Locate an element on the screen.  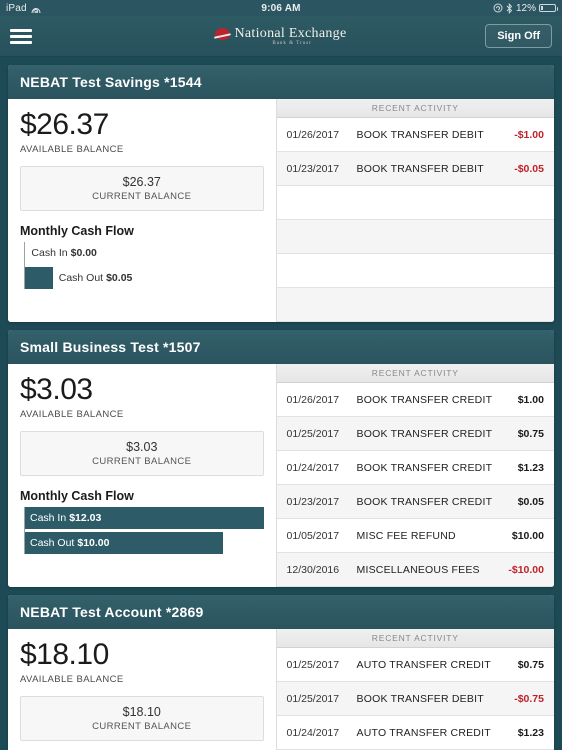
transaction-row: 01/25/2017 BOOK TRANSFER DEBIT -$0.75 is located at coordinates (415, 699).